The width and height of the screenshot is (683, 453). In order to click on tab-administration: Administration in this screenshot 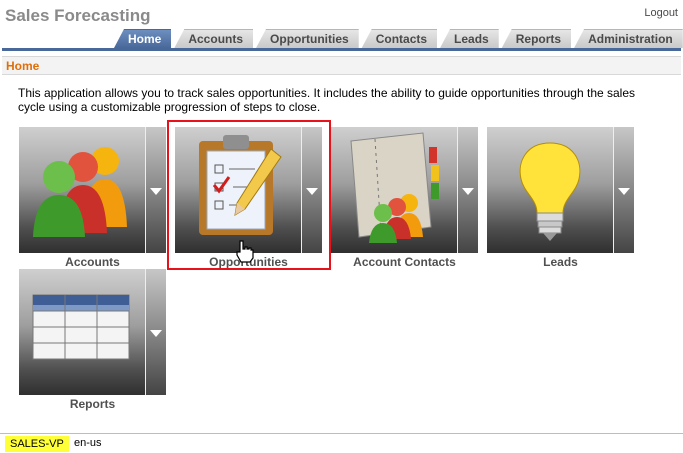, I will do `click(628, 38)`.